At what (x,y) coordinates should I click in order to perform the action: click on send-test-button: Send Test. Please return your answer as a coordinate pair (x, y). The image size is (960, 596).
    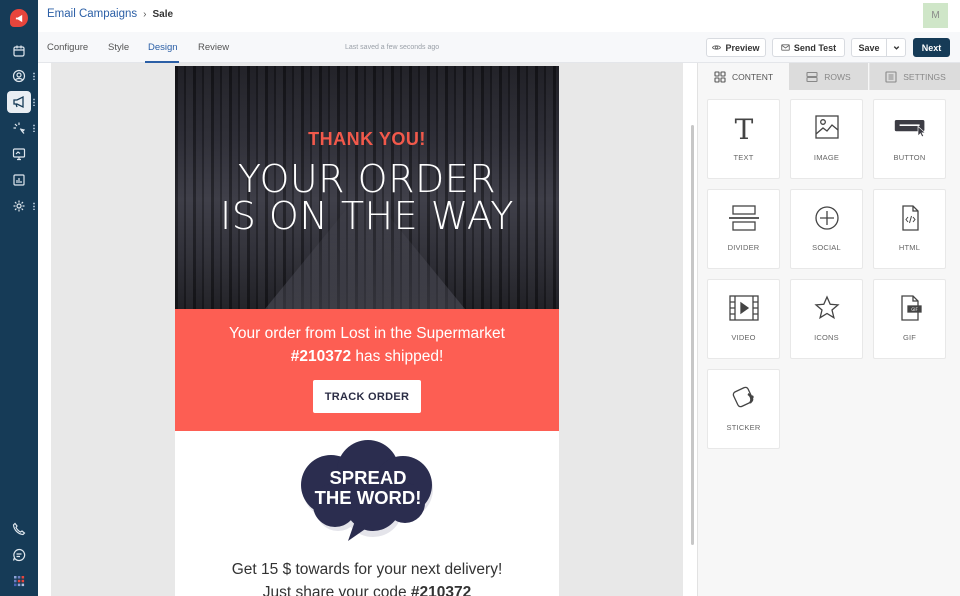
    Looking at the image, I should click on (808, 47).